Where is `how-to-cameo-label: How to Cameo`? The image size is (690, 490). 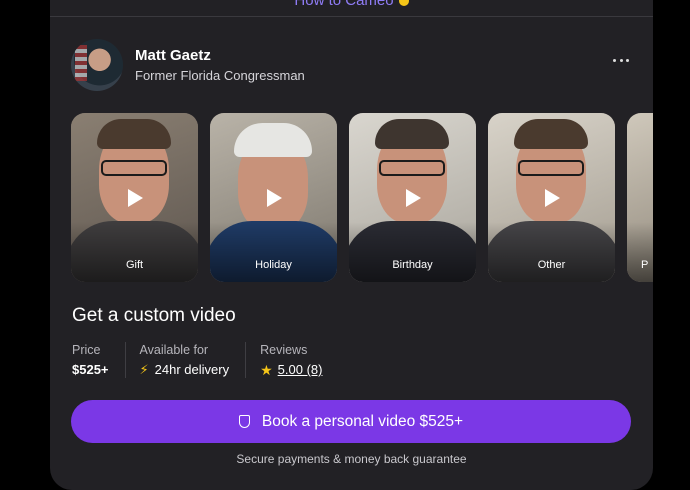
how-to-cameo-label: How to Cameo is located at coordinates (344, 4).